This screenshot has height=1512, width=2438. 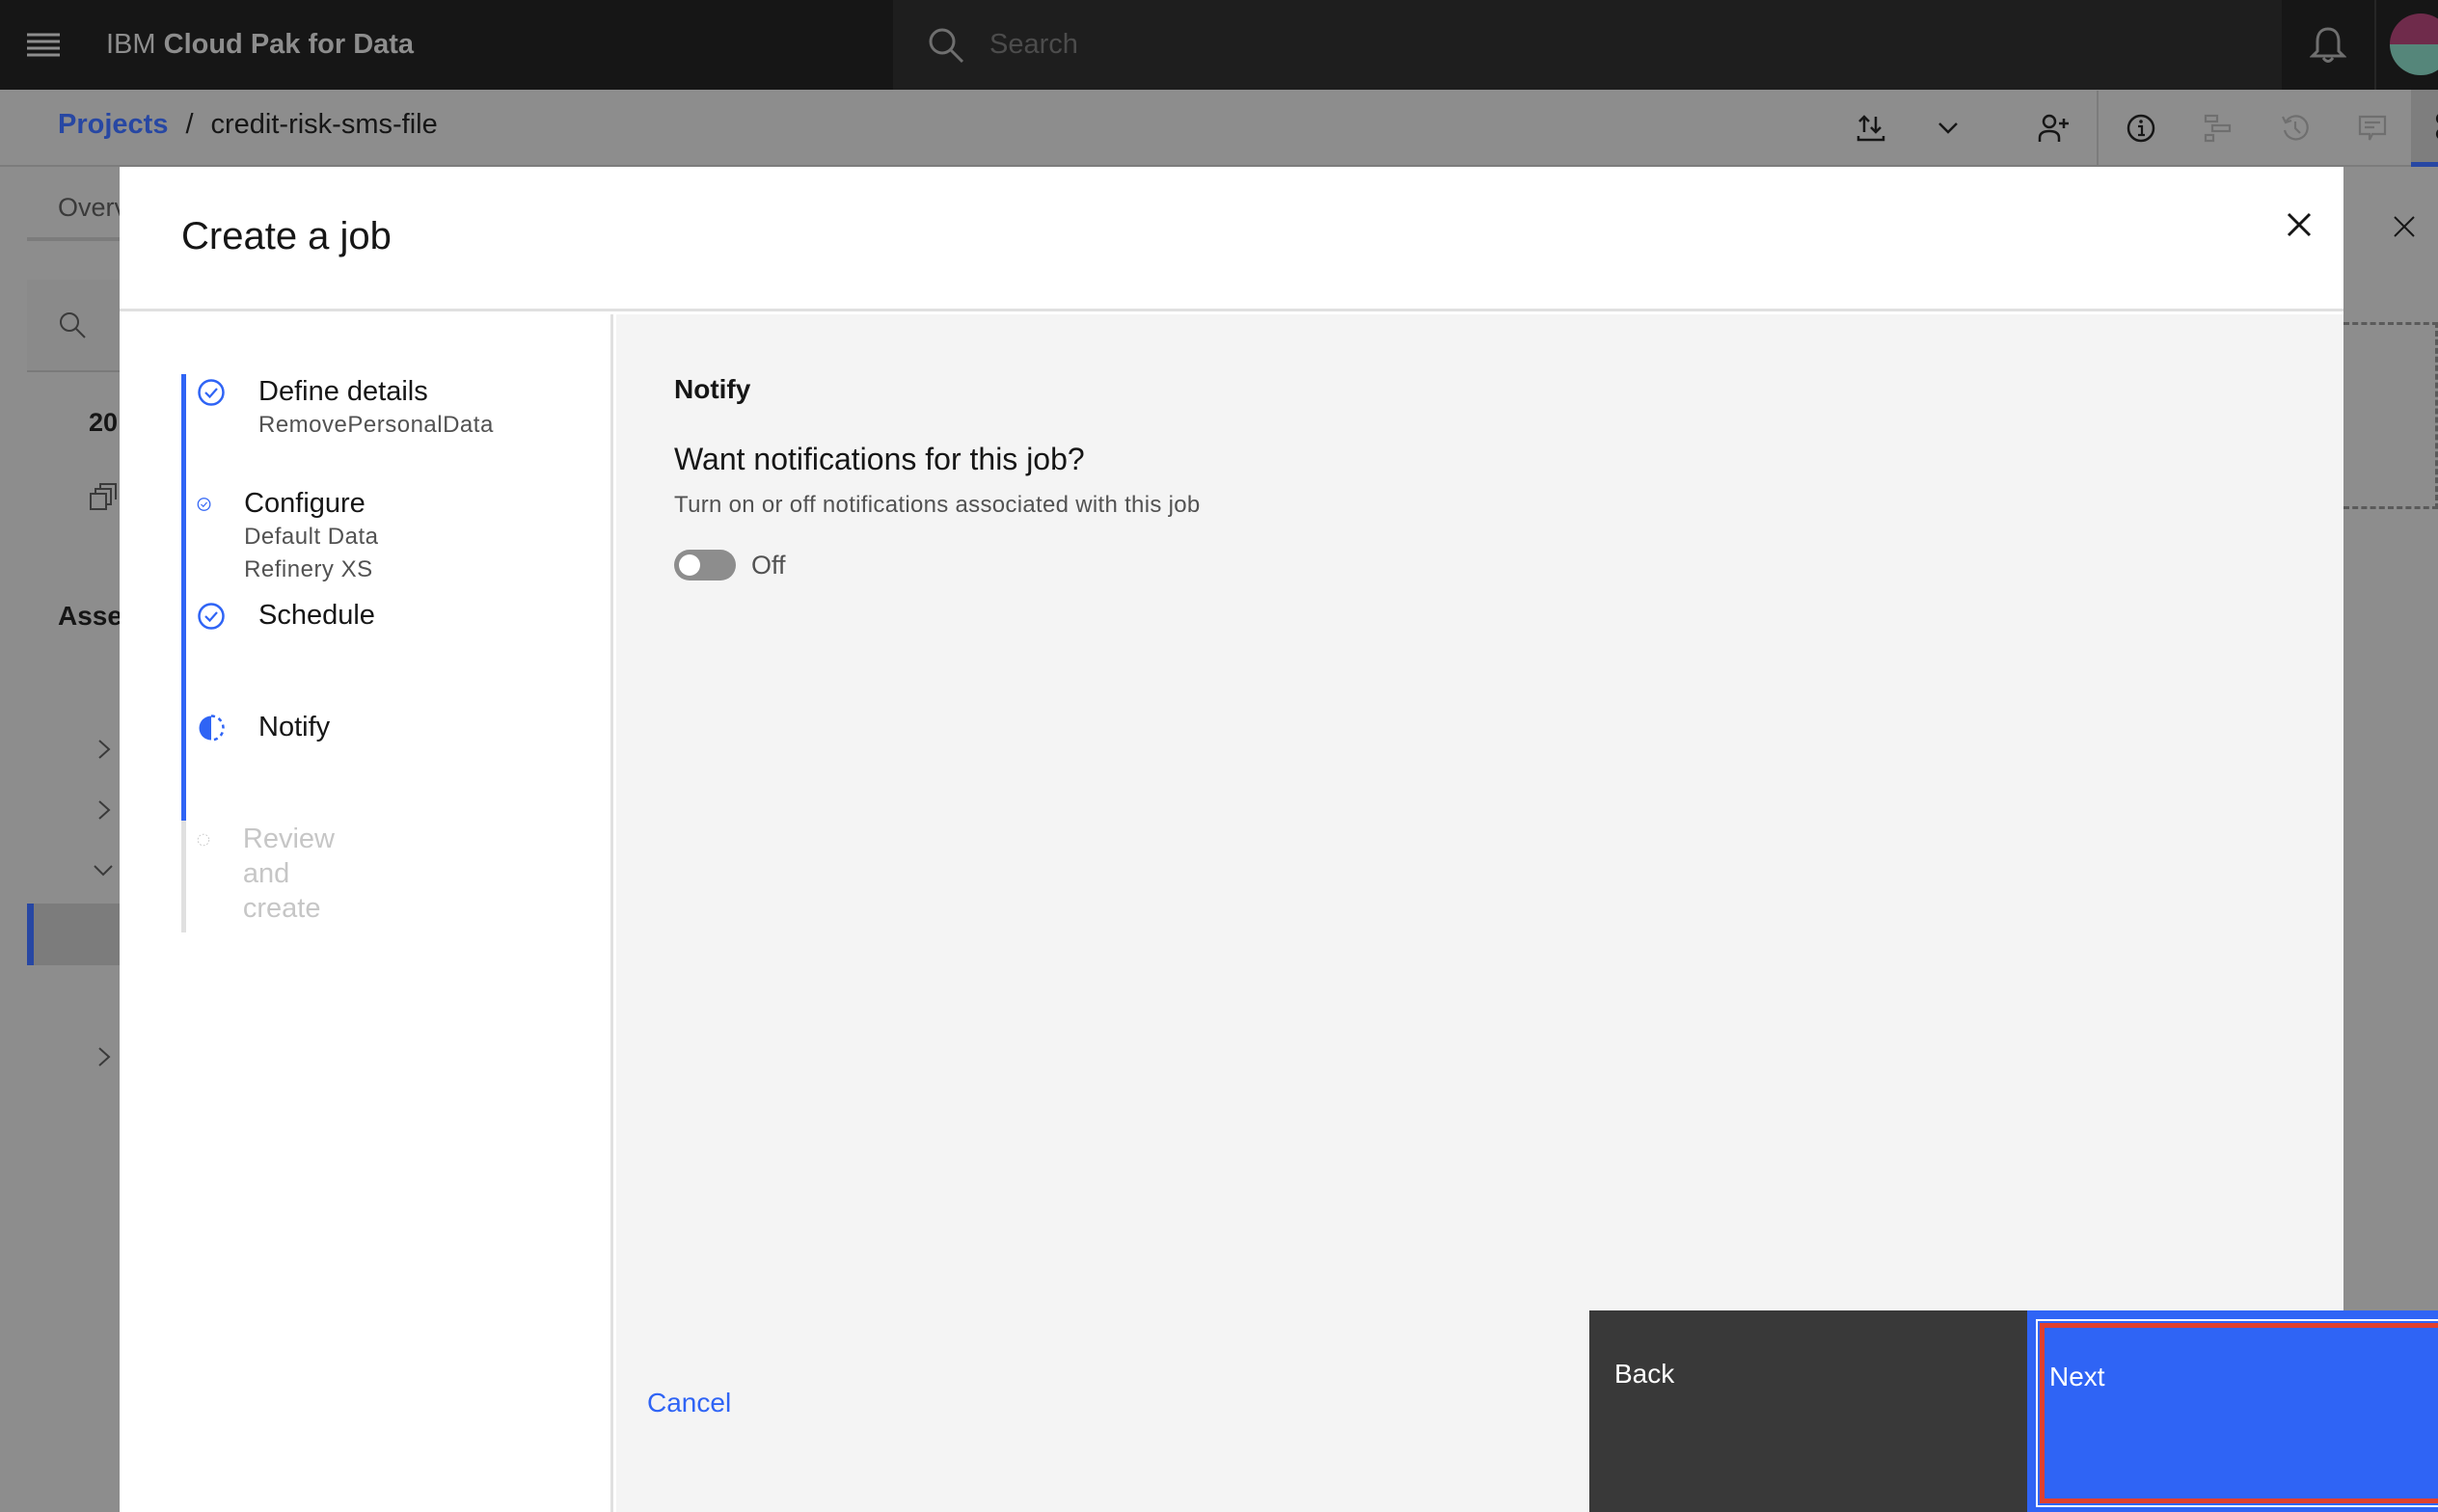 What do you see at coordinates (2404, 226) in the screenshot?
I see `background-close-icon` at bounding box center [2404, 226].